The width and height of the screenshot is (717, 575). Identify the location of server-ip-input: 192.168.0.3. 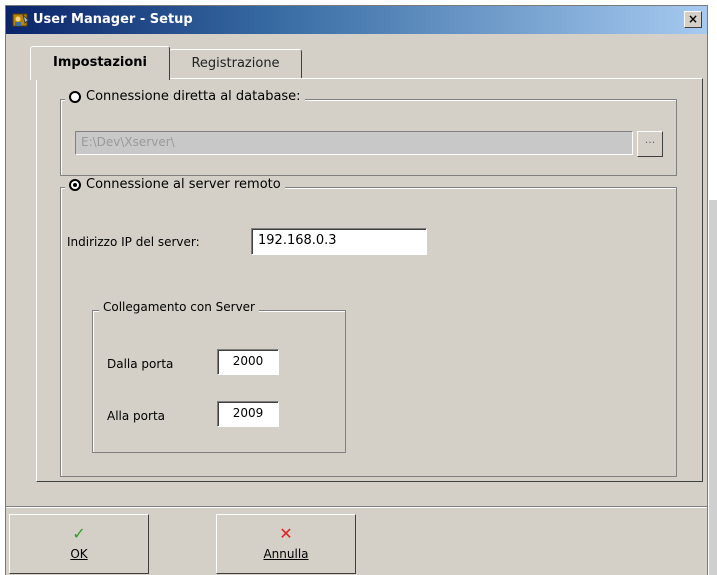
(339, 241).